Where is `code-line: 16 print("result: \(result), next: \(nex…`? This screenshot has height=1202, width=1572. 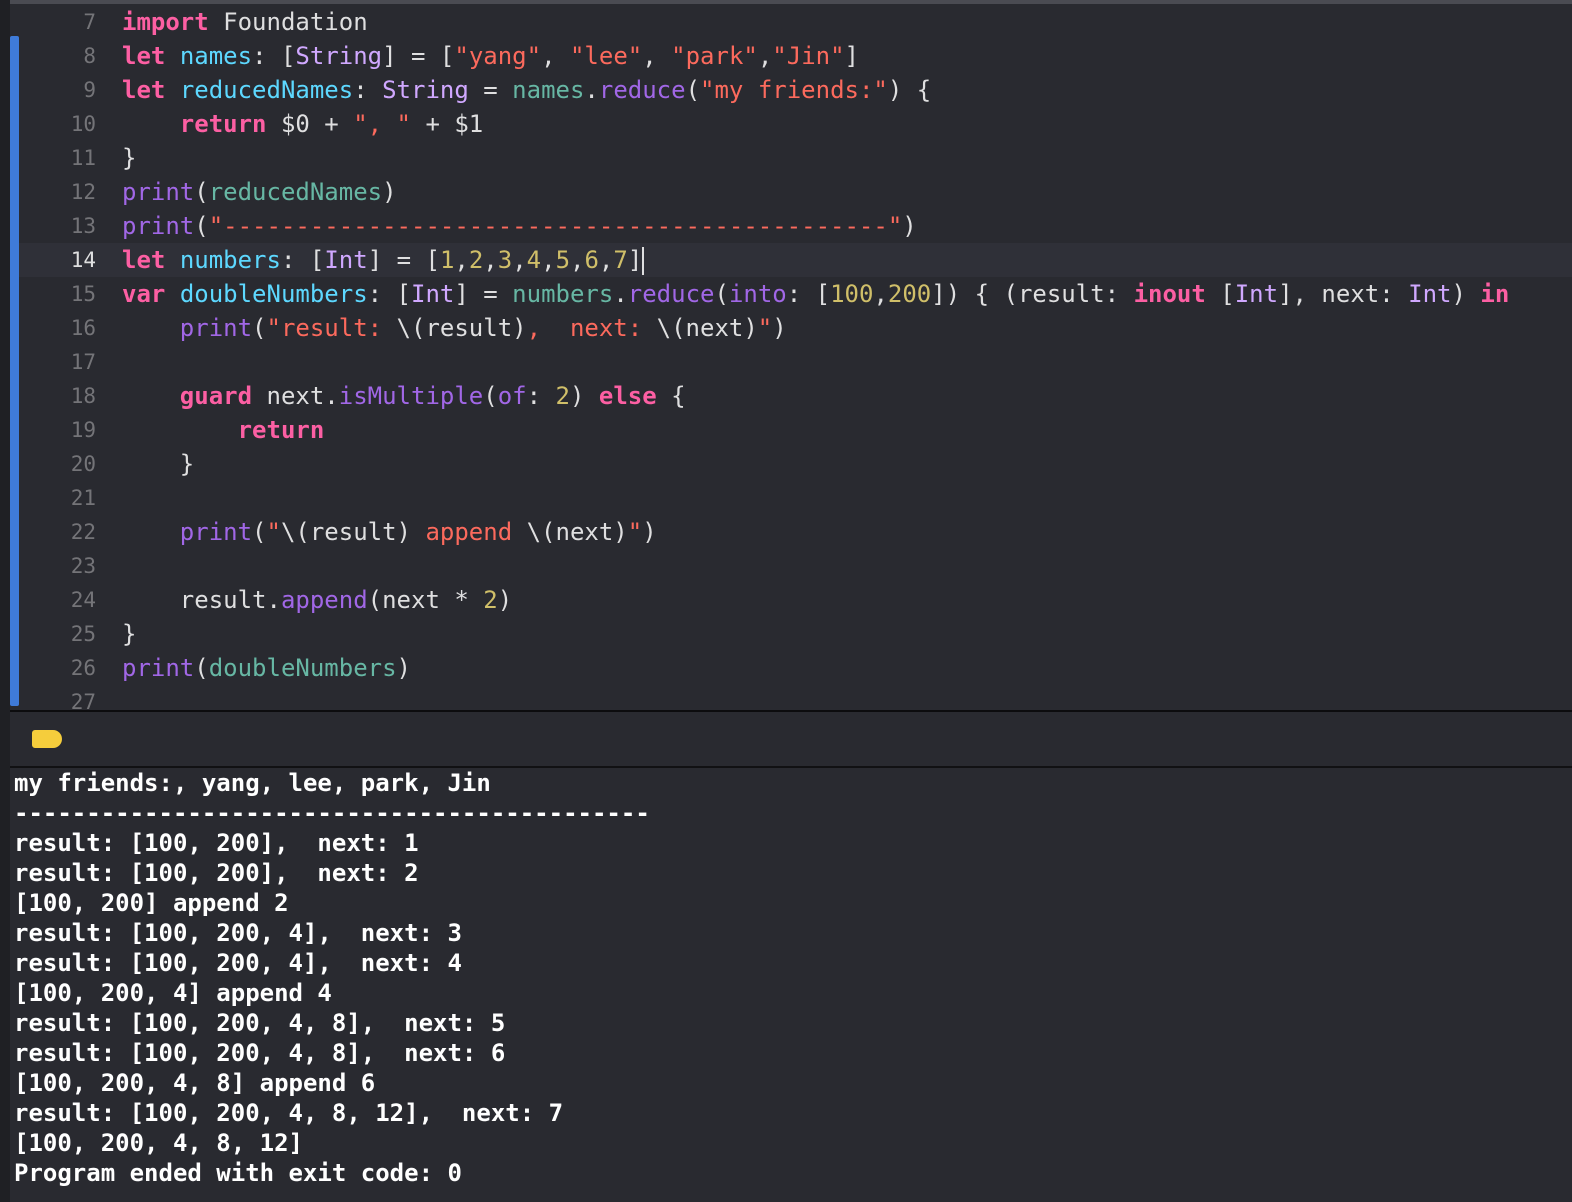
code-line: 16 print("result: \(result), next: \(nex… is located at coordinates (791, 328).